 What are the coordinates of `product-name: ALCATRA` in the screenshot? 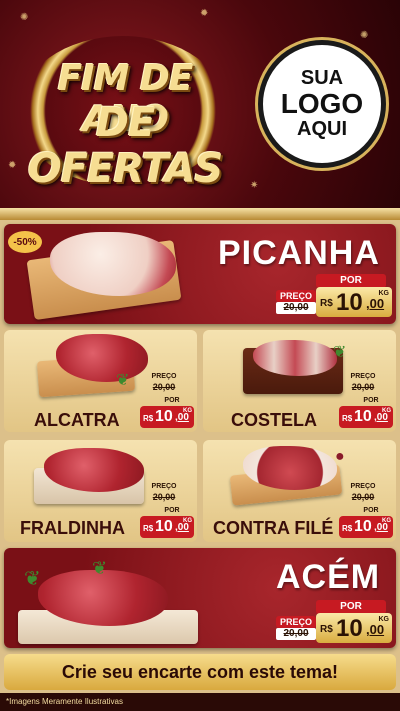 It's located at (77, 420).